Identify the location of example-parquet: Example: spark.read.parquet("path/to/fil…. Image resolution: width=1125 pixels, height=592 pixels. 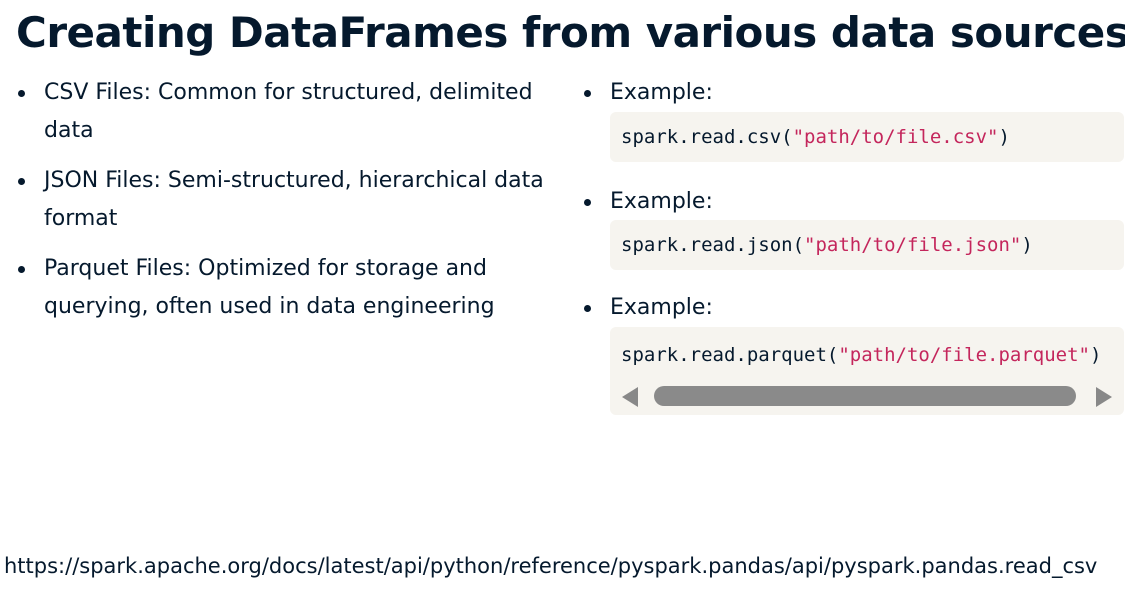
(852, 352).